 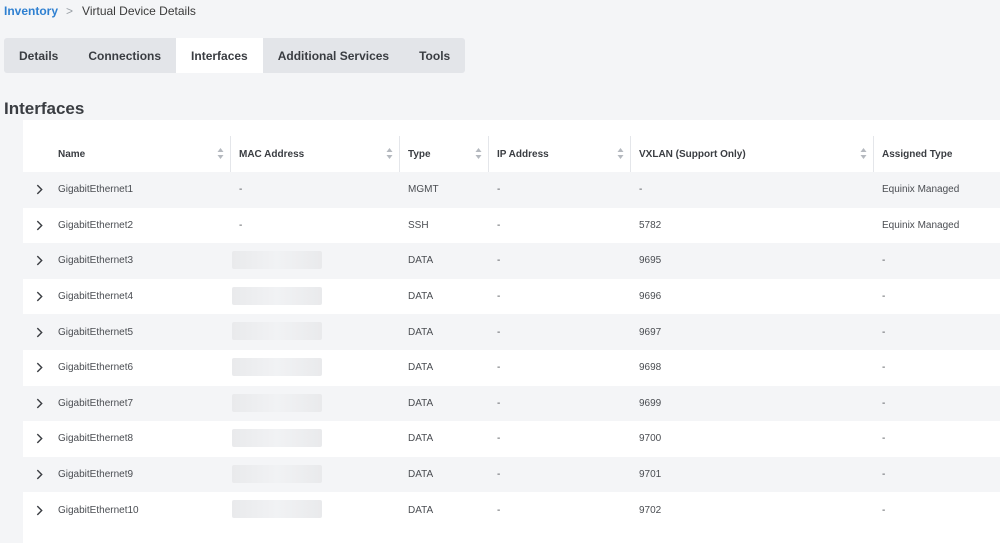 What do you see at coordinates (96, 225) in the screenshot?
I see `cell-name: GigabitEthernet2` at bounding box center [96, 225].